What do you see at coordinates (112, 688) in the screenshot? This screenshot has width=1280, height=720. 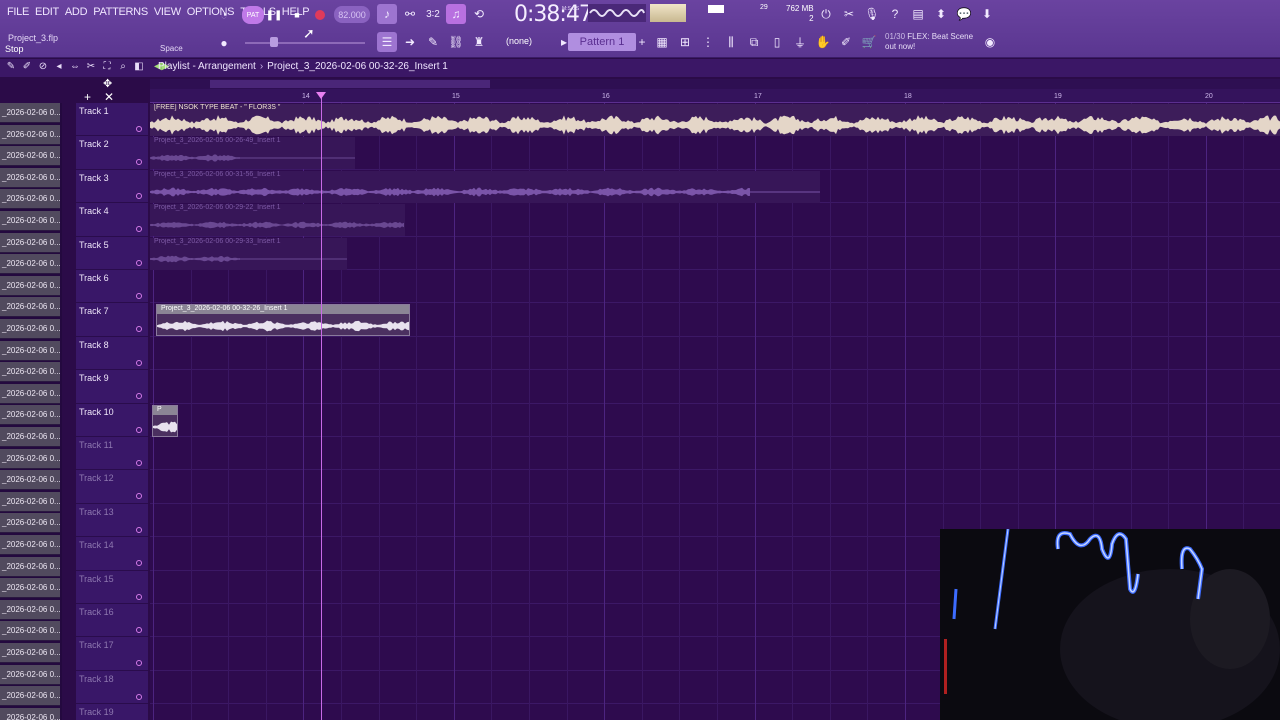 I see `track-header: Track 18` at bounding box center [112, 688].